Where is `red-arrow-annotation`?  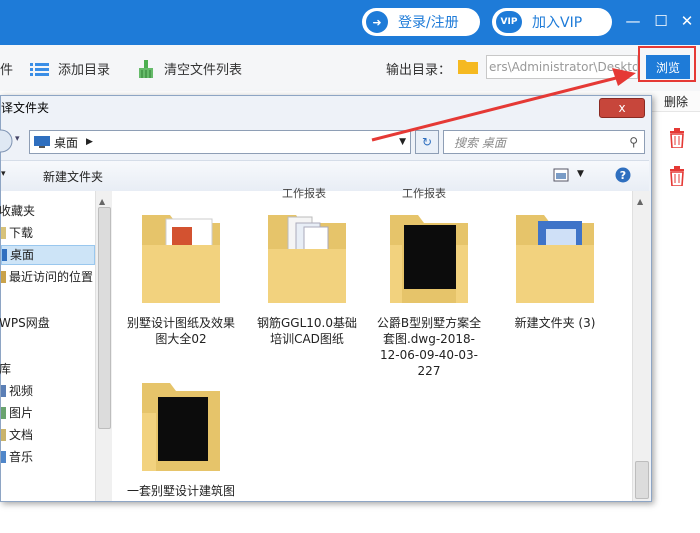
red-arrow-annotation is located at coordinates (503, 105).